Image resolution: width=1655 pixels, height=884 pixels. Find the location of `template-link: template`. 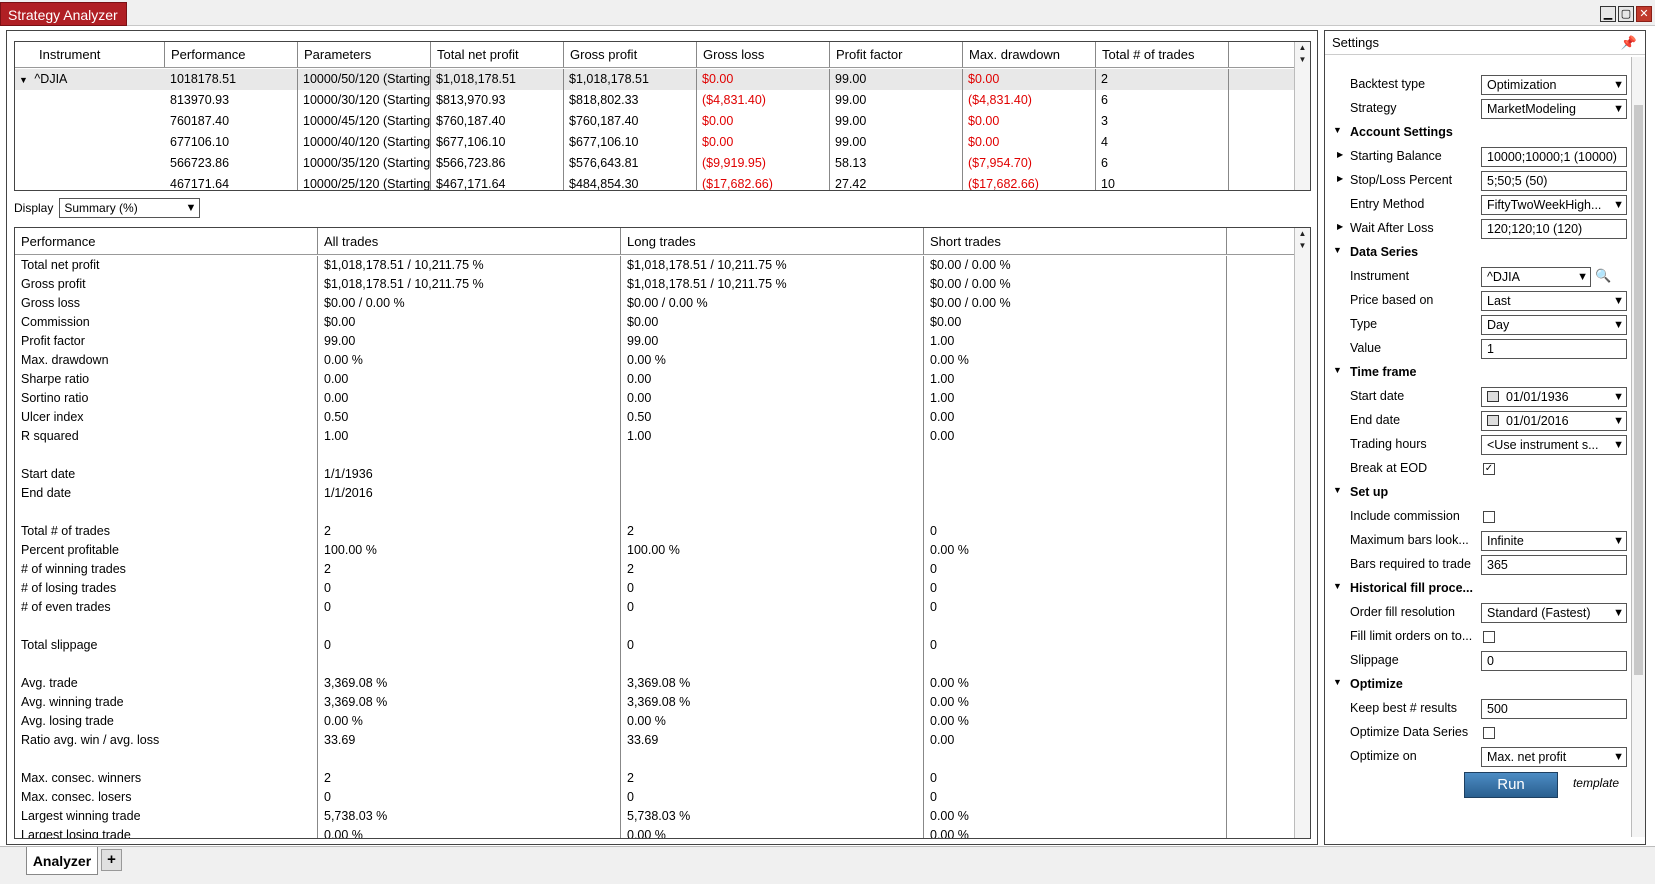

template-link: template is located at coordinates (1596, 783).